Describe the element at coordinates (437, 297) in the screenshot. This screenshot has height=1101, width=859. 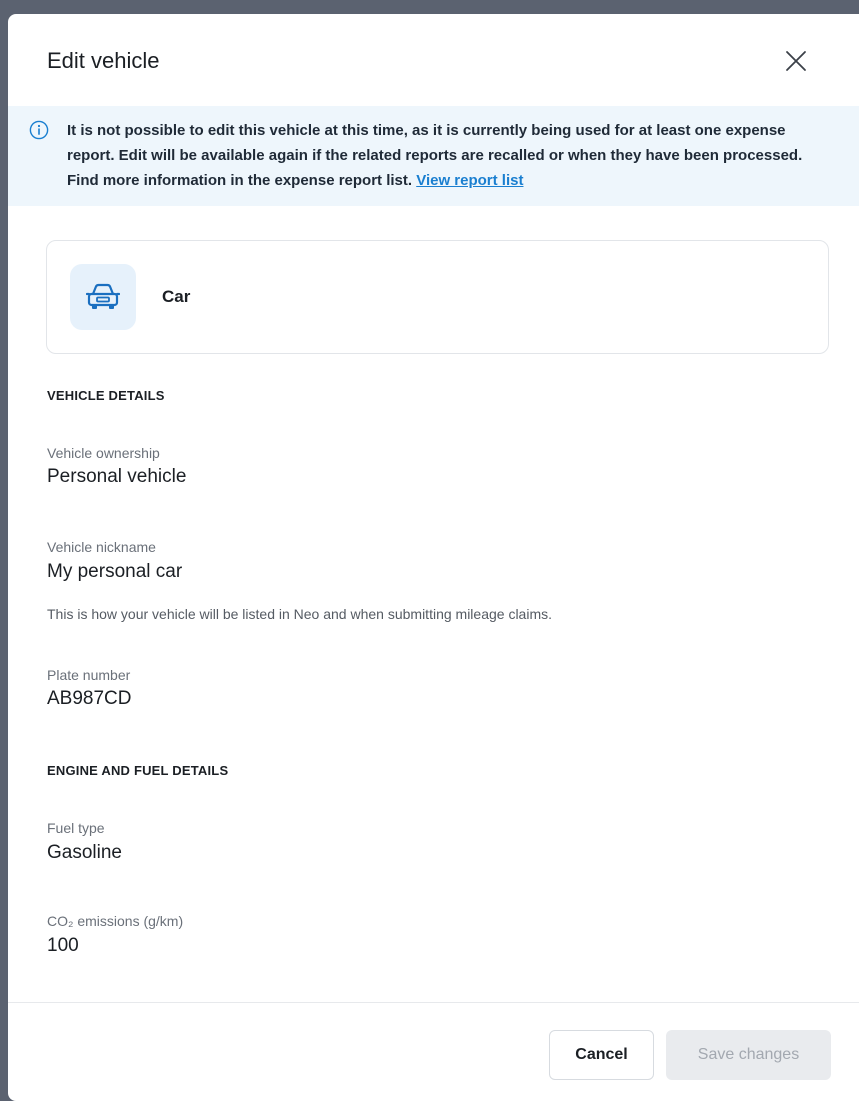
I see `vehicle-type-card: Car` at that location.